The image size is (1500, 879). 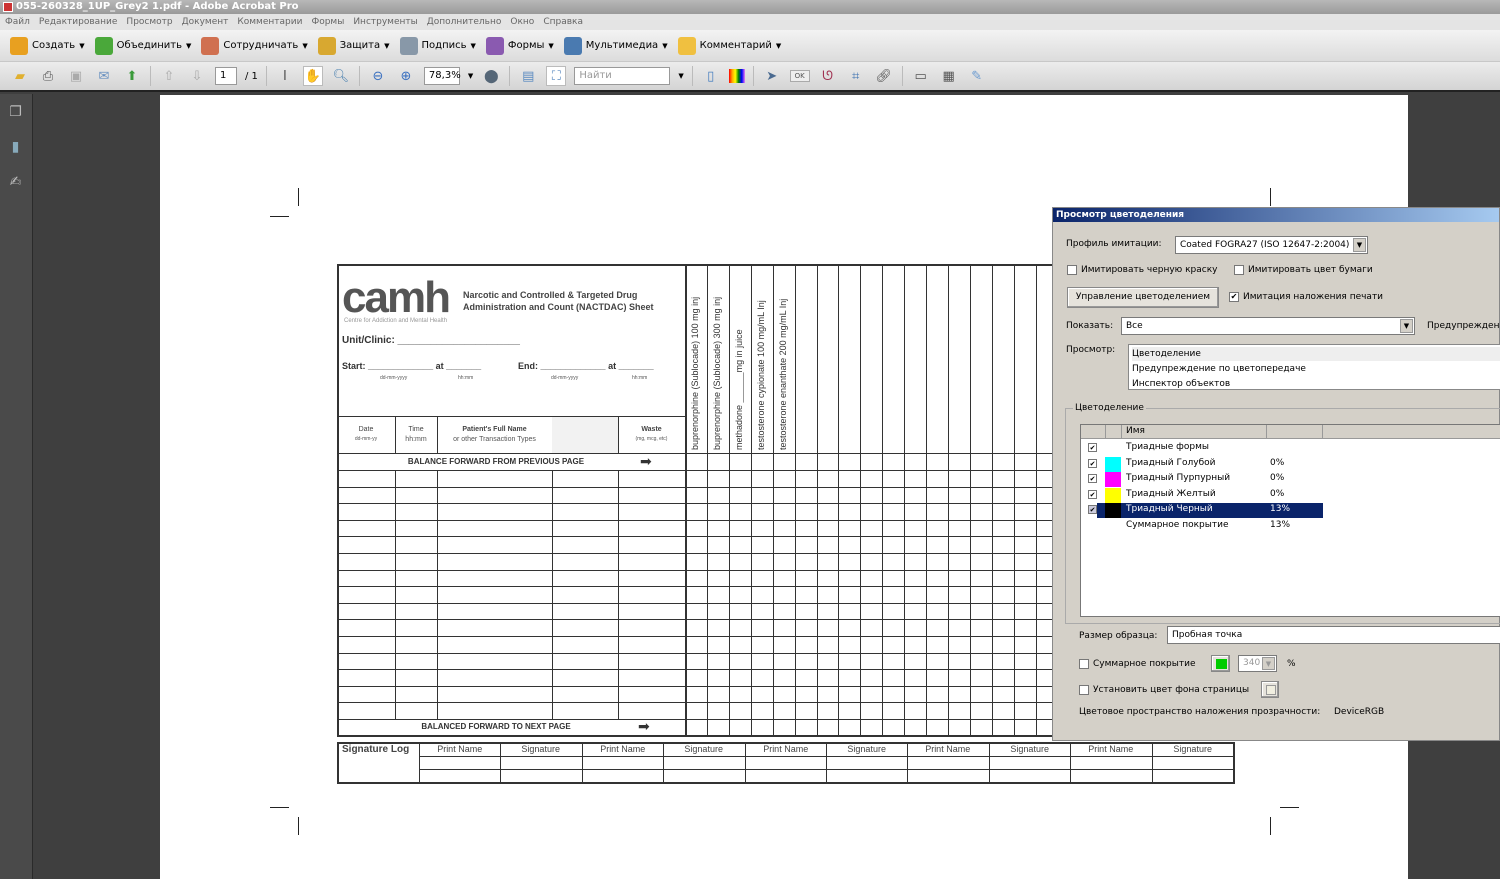 I want to click on toolbar-button-comment: Комментарий ▼, so click(x=729, y=45).